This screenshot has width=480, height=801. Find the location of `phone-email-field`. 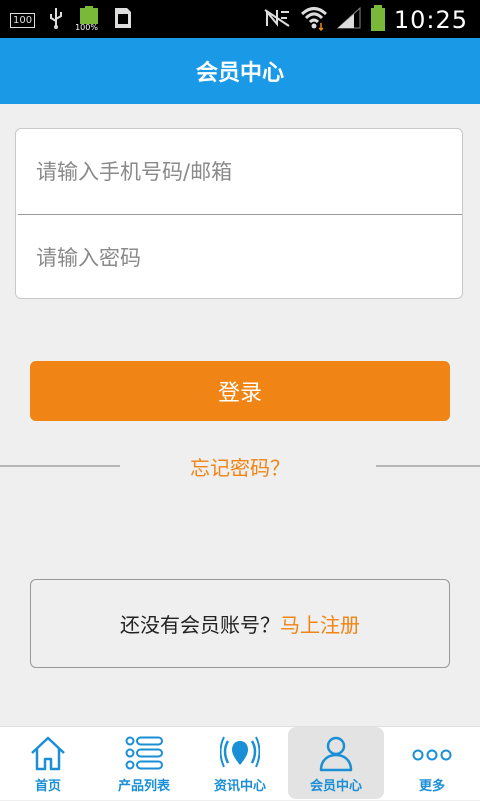

phone-email-field is located at coordinates (239, 171).